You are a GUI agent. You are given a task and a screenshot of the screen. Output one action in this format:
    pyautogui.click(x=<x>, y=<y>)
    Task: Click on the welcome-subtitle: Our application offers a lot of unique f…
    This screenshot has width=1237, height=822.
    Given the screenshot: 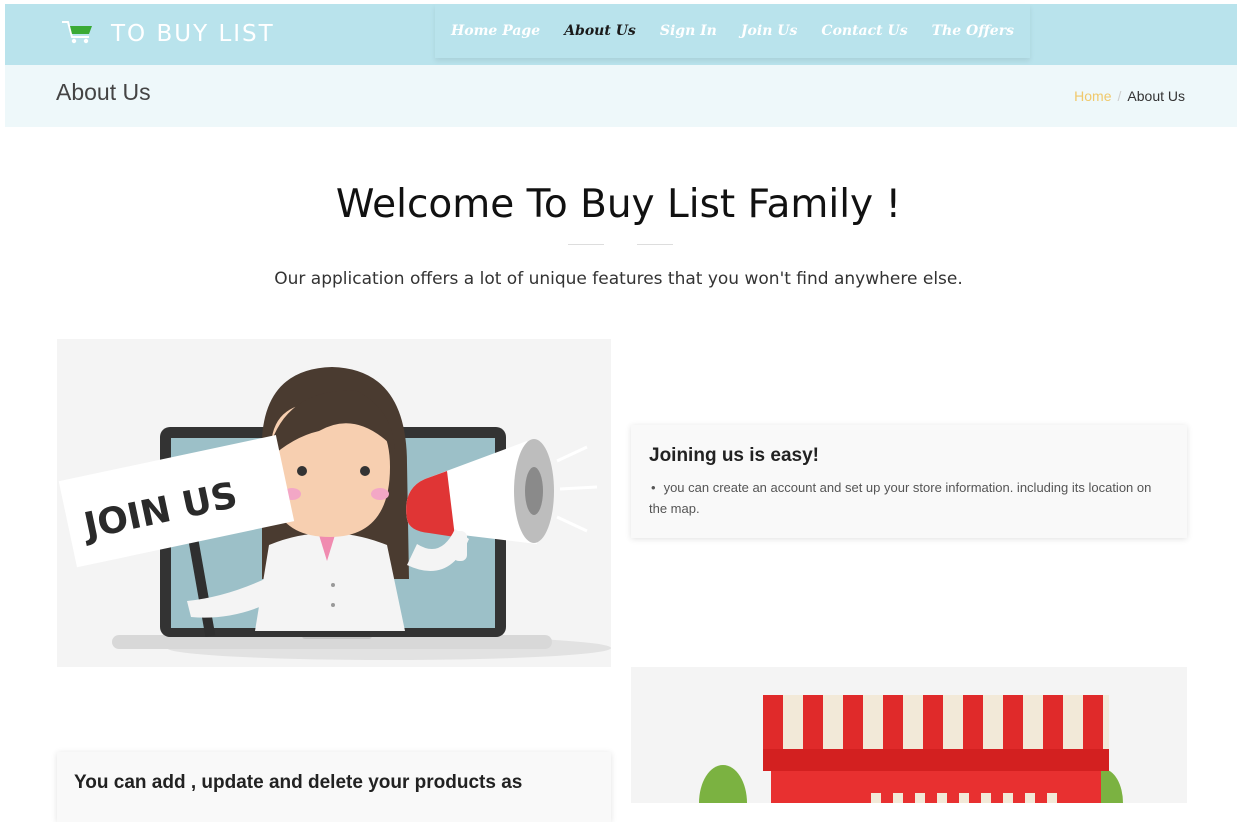 What is the action you would take?
    pyautogui.click(x=618, y=279)
    